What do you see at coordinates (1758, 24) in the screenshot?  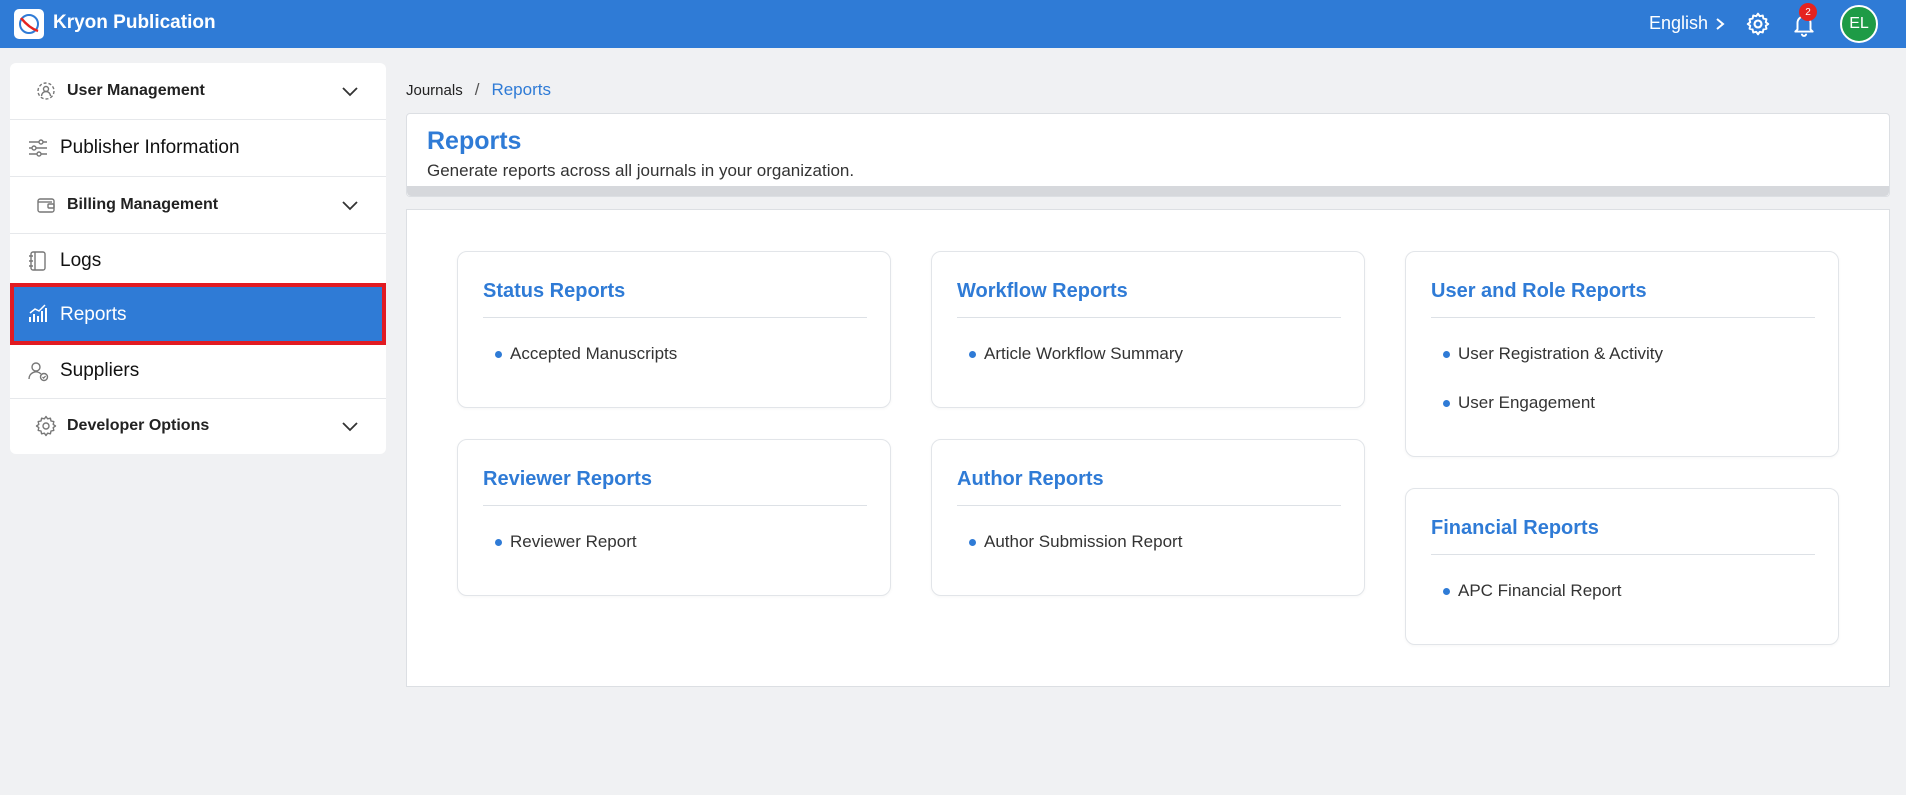 I see `settings-gear-icon` at bounding box center [1758, 24].